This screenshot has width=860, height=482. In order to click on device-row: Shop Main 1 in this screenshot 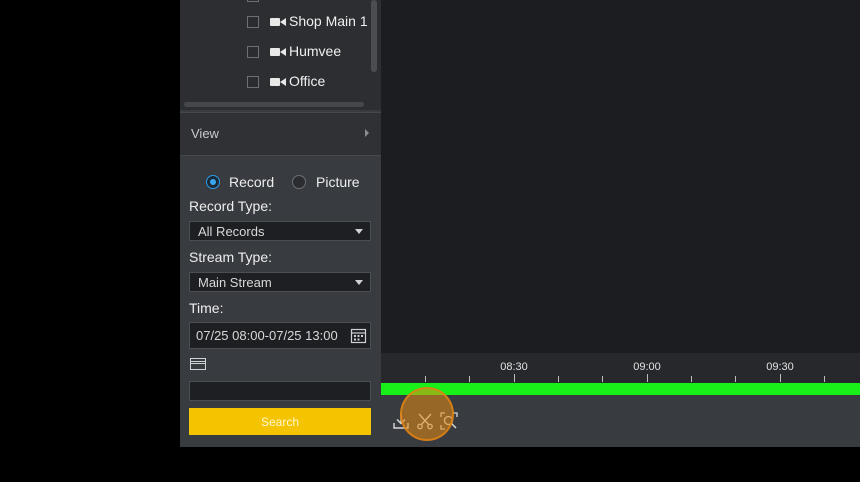, I will do `click(275, 23)`.